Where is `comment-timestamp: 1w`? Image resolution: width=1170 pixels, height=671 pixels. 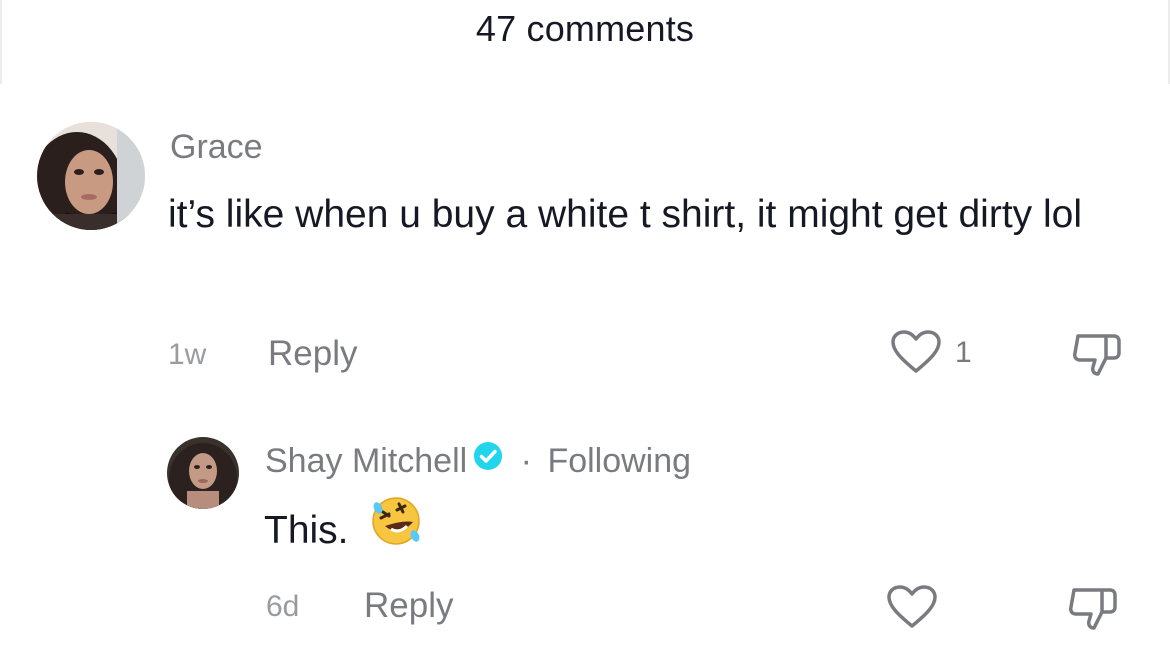
comment-timestamp: 1w is located at coordinates (187, 354).